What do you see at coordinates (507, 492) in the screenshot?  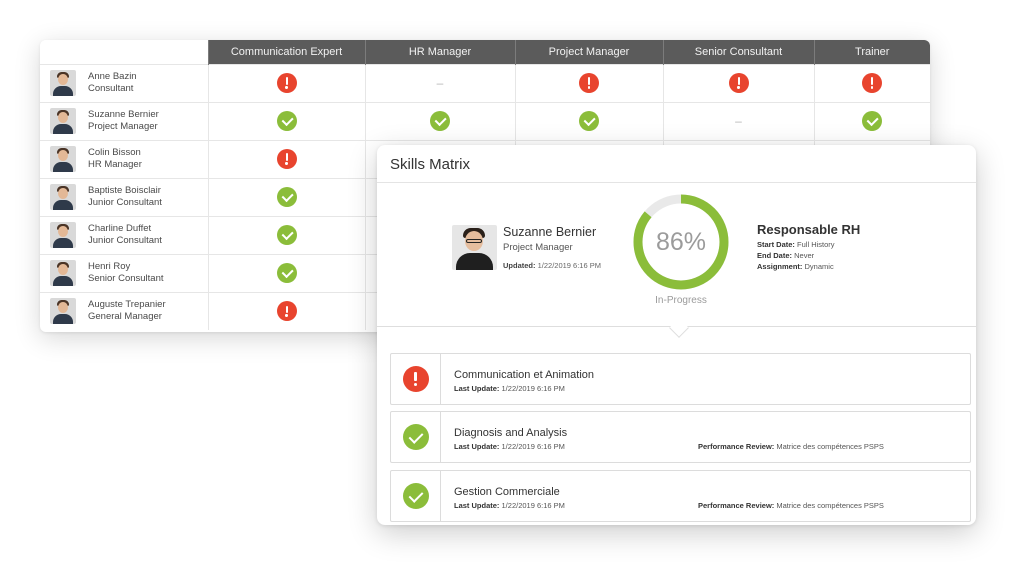 I see `skill-name: Gestion Commerciale` at bounding box center [507, 492].